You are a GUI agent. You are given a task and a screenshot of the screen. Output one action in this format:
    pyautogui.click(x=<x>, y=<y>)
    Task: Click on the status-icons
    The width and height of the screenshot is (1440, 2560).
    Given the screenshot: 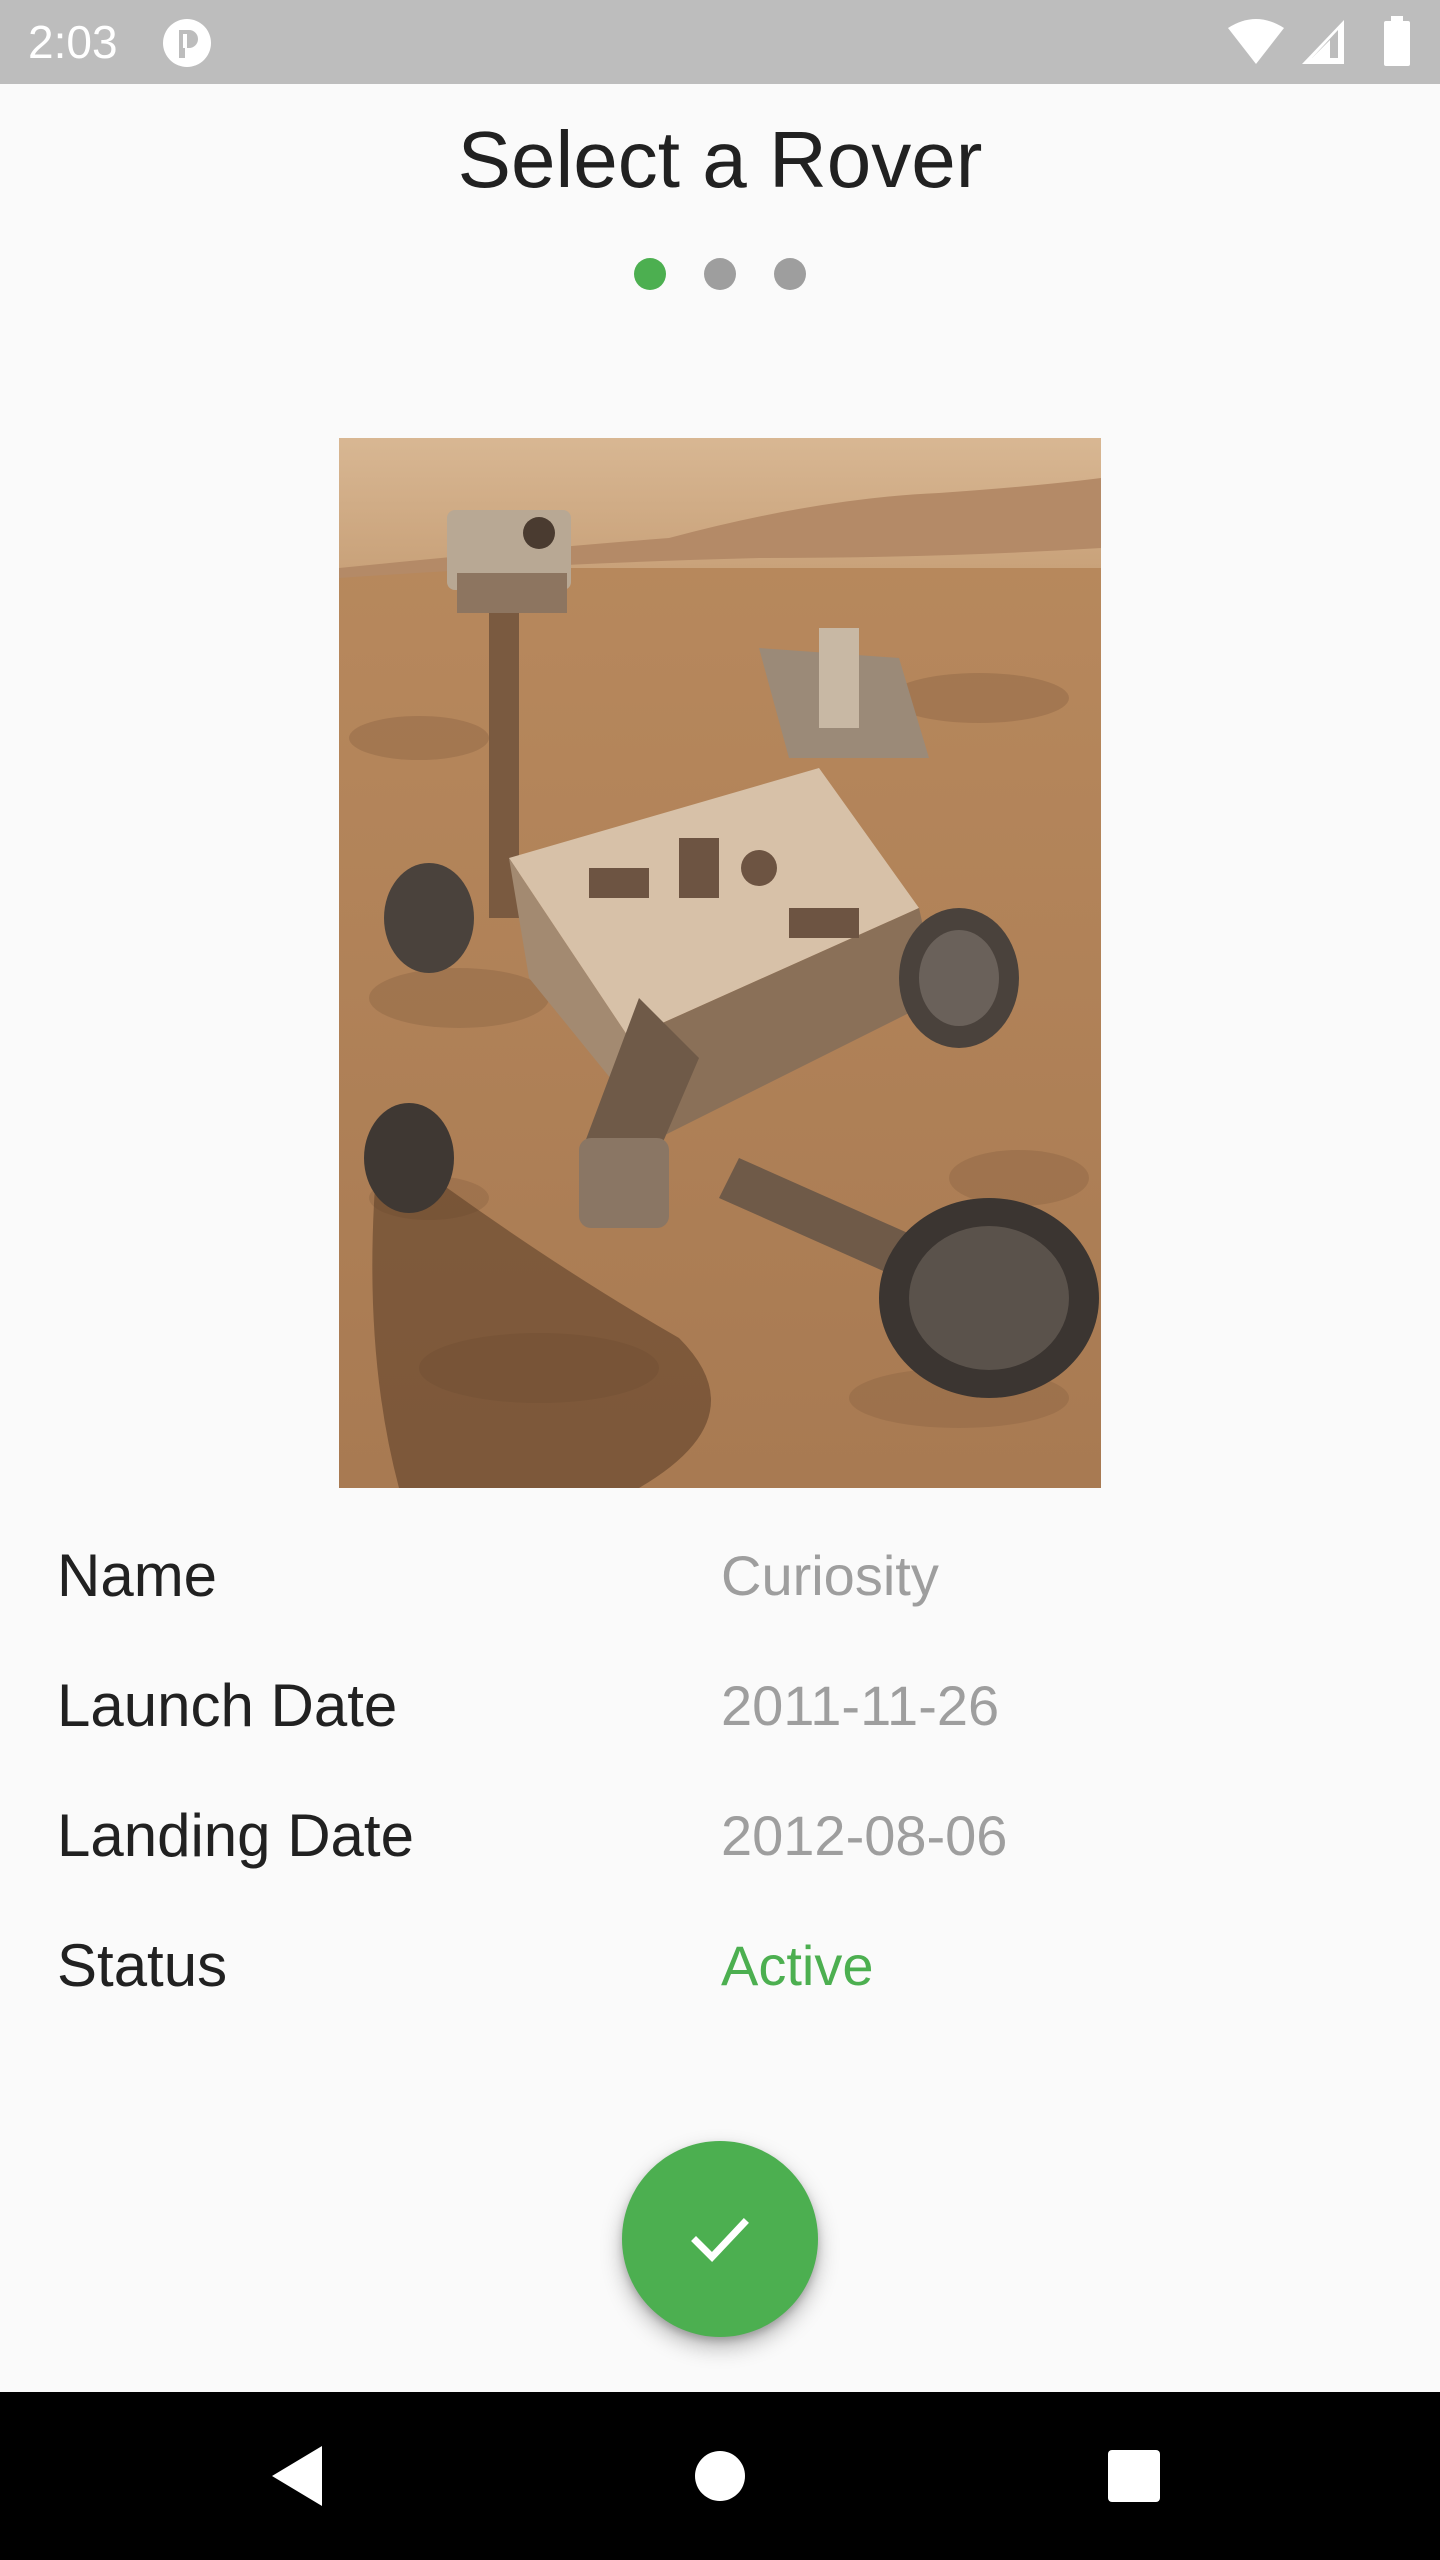 What is the action you would take?
    pyautogui.click(x=1321, y=42)
    